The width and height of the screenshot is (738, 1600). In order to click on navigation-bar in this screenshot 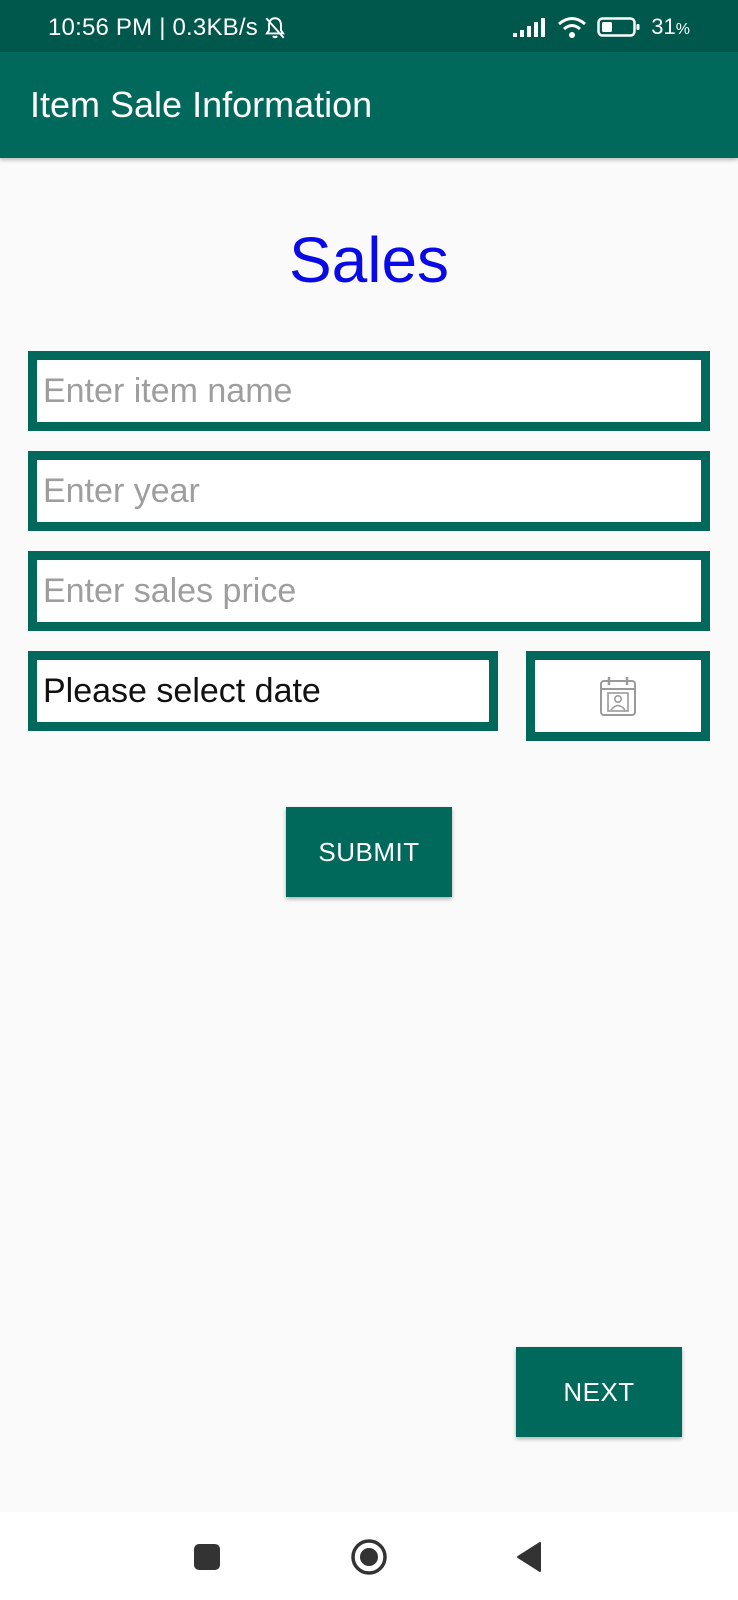, I will do `click(369, 1556)`.